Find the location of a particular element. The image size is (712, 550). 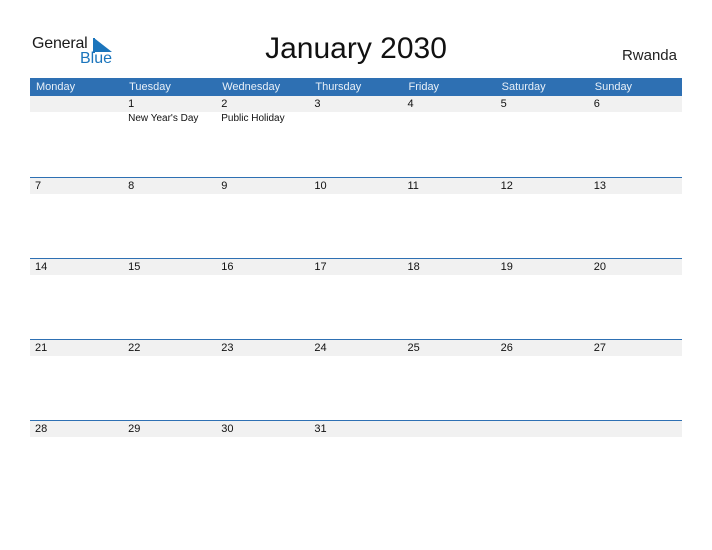

day-number: 9 is located at coordinates (224, 186).